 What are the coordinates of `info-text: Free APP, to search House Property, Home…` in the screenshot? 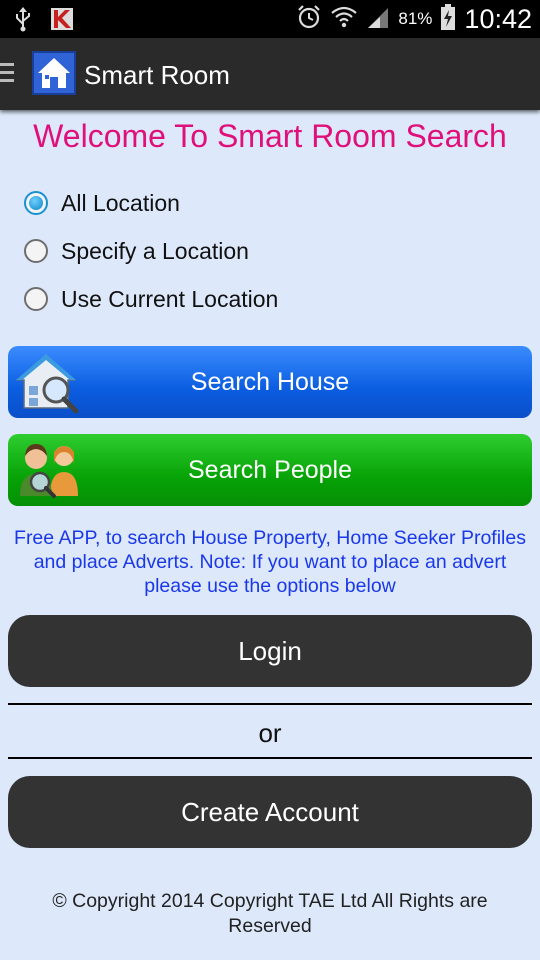 It's located at (270, 562).